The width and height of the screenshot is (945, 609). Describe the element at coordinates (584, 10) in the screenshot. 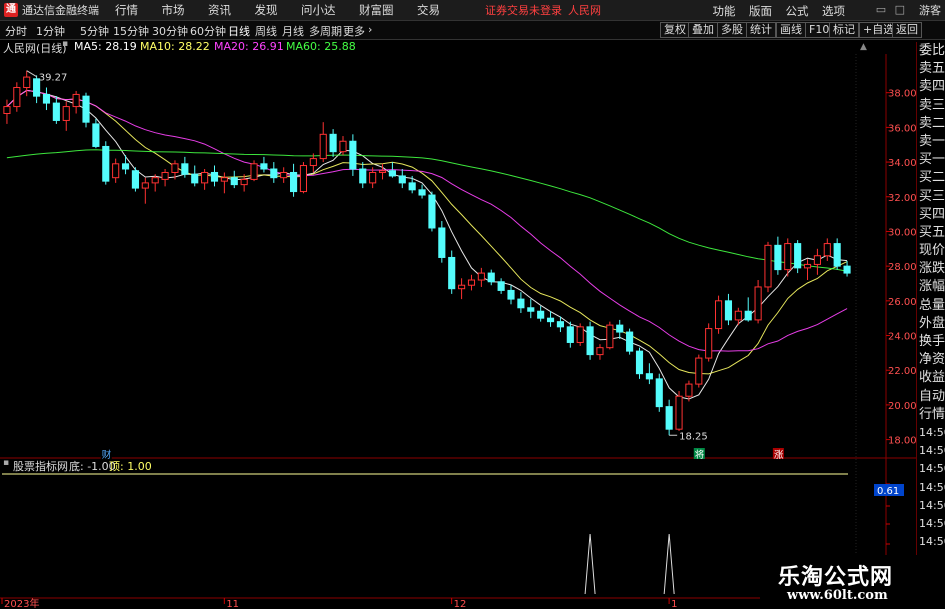

I see `notice-stock-name: 人民网` at that location.